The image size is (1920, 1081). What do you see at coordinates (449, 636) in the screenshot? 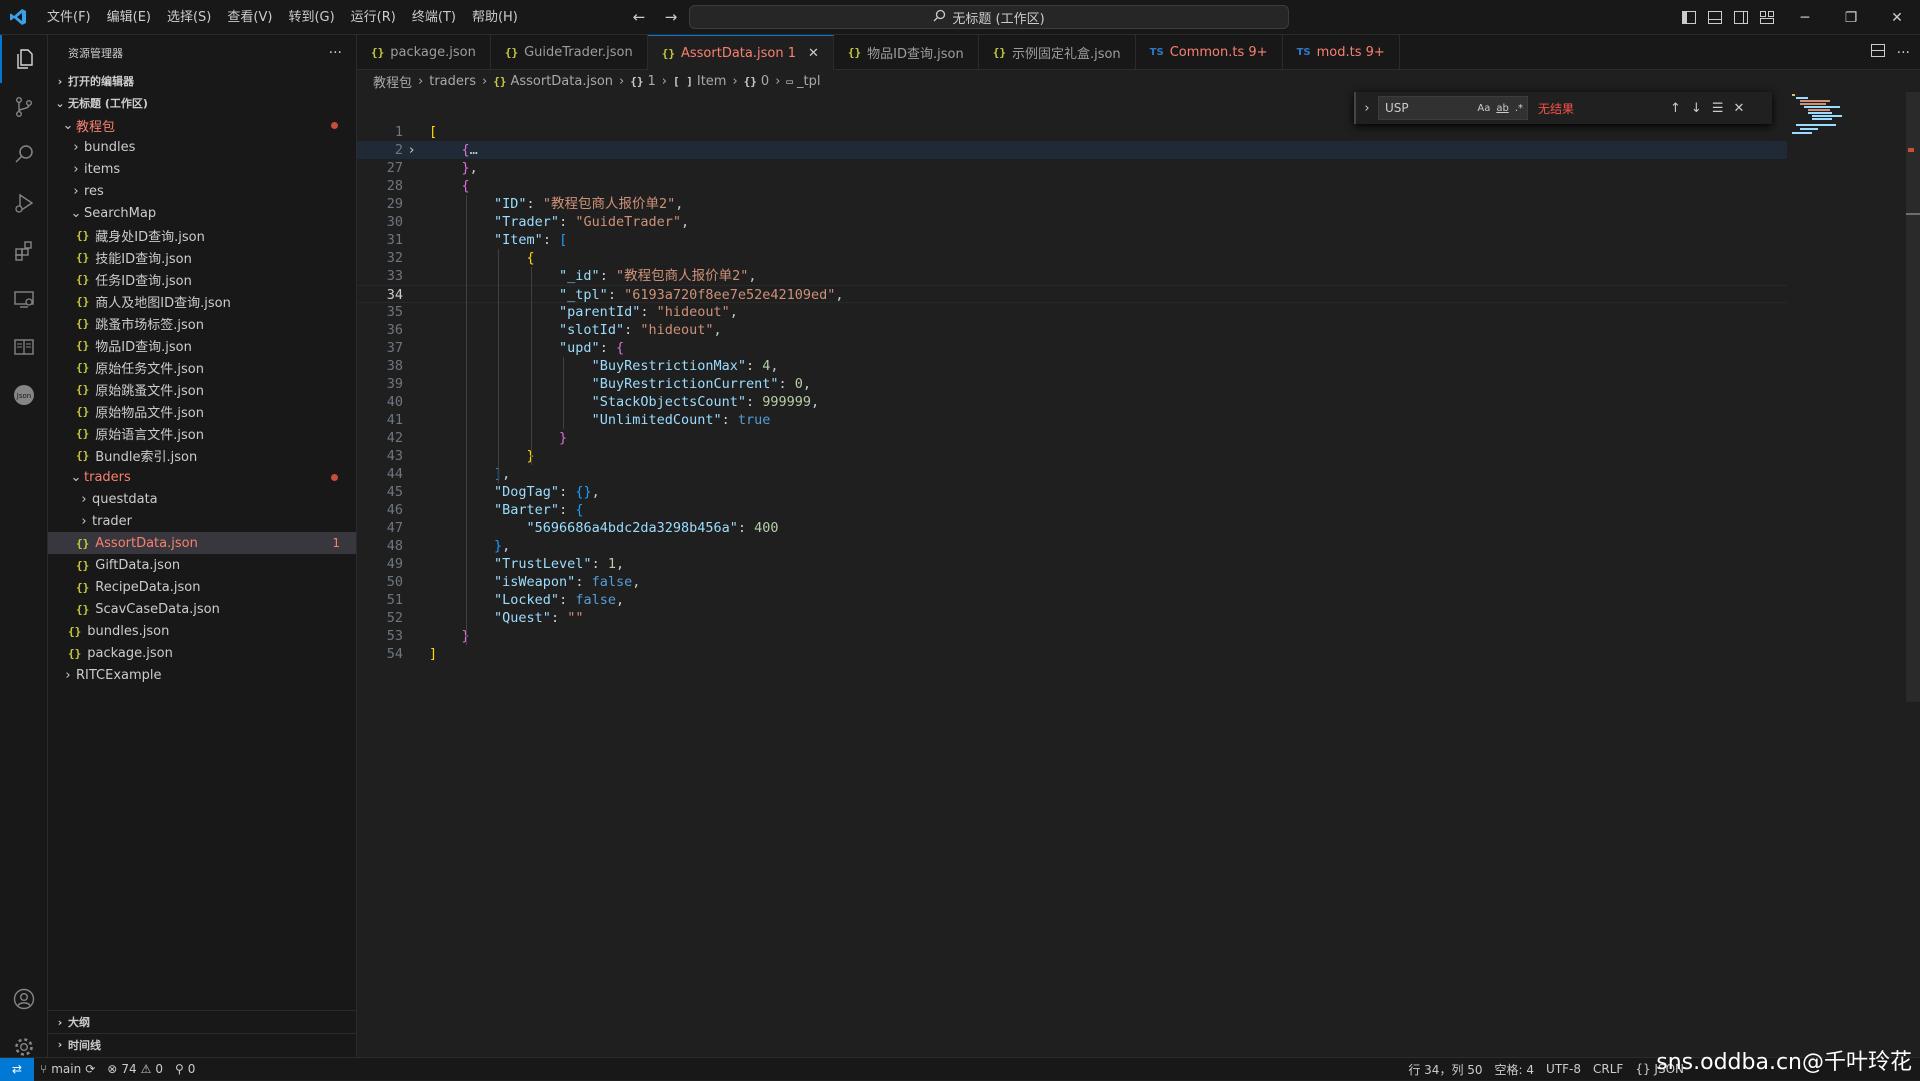
I see `code-text: }` at bounding box center [449, 636].